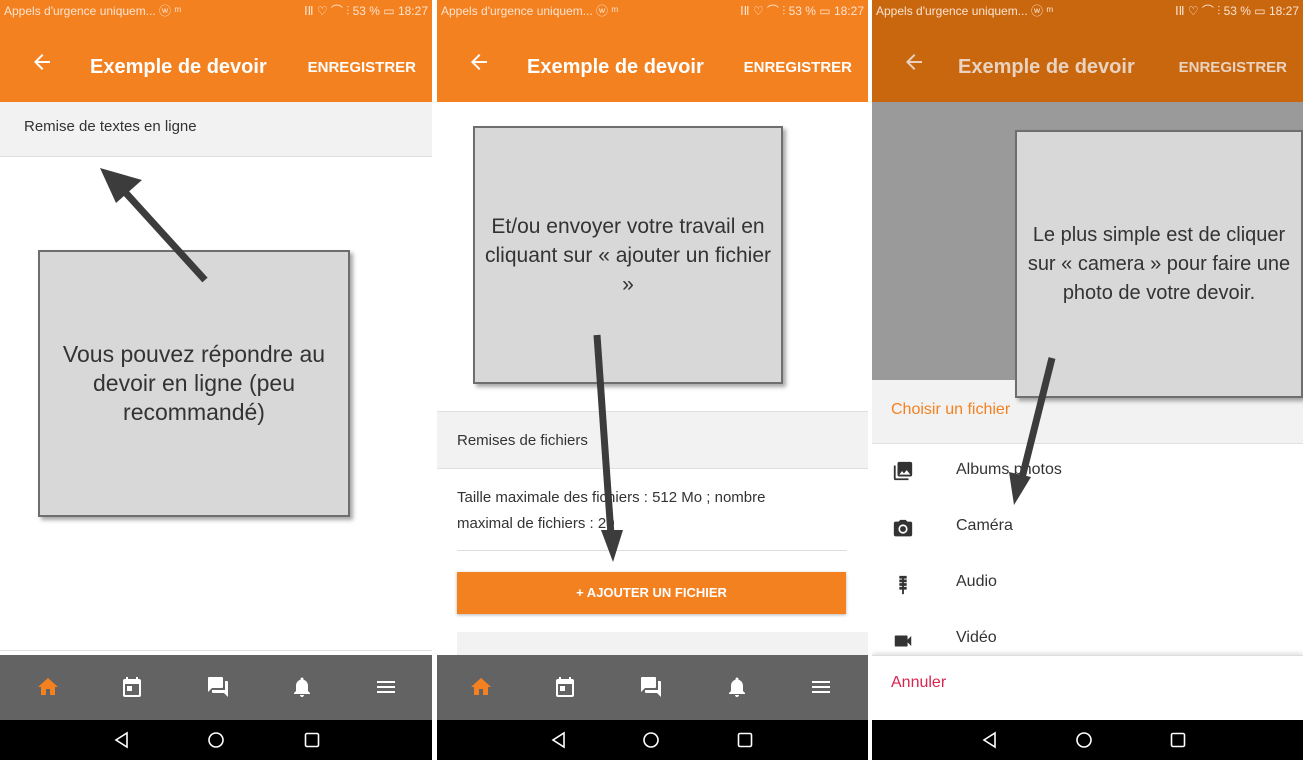 This screenshot has width=1303, height=760. I want to click on camera-icon, so click(903, 528).